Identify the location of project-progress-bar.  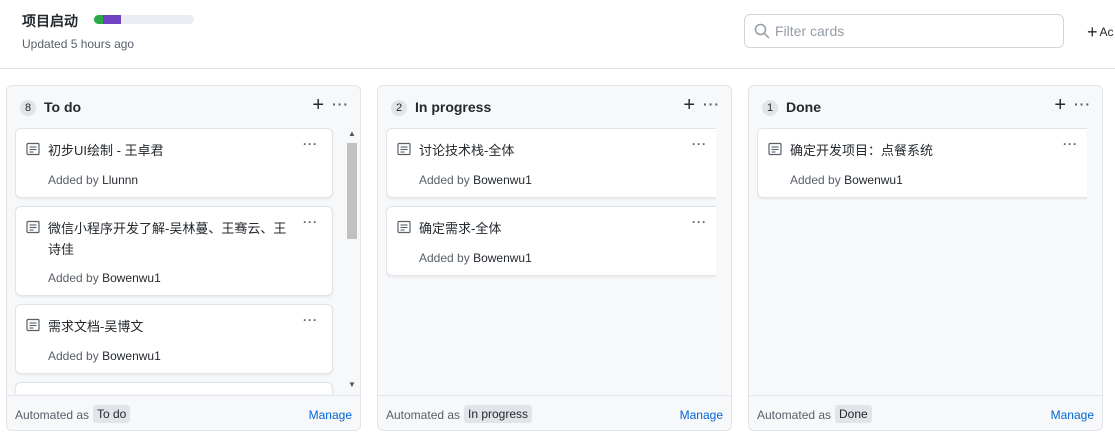
(144, 19).